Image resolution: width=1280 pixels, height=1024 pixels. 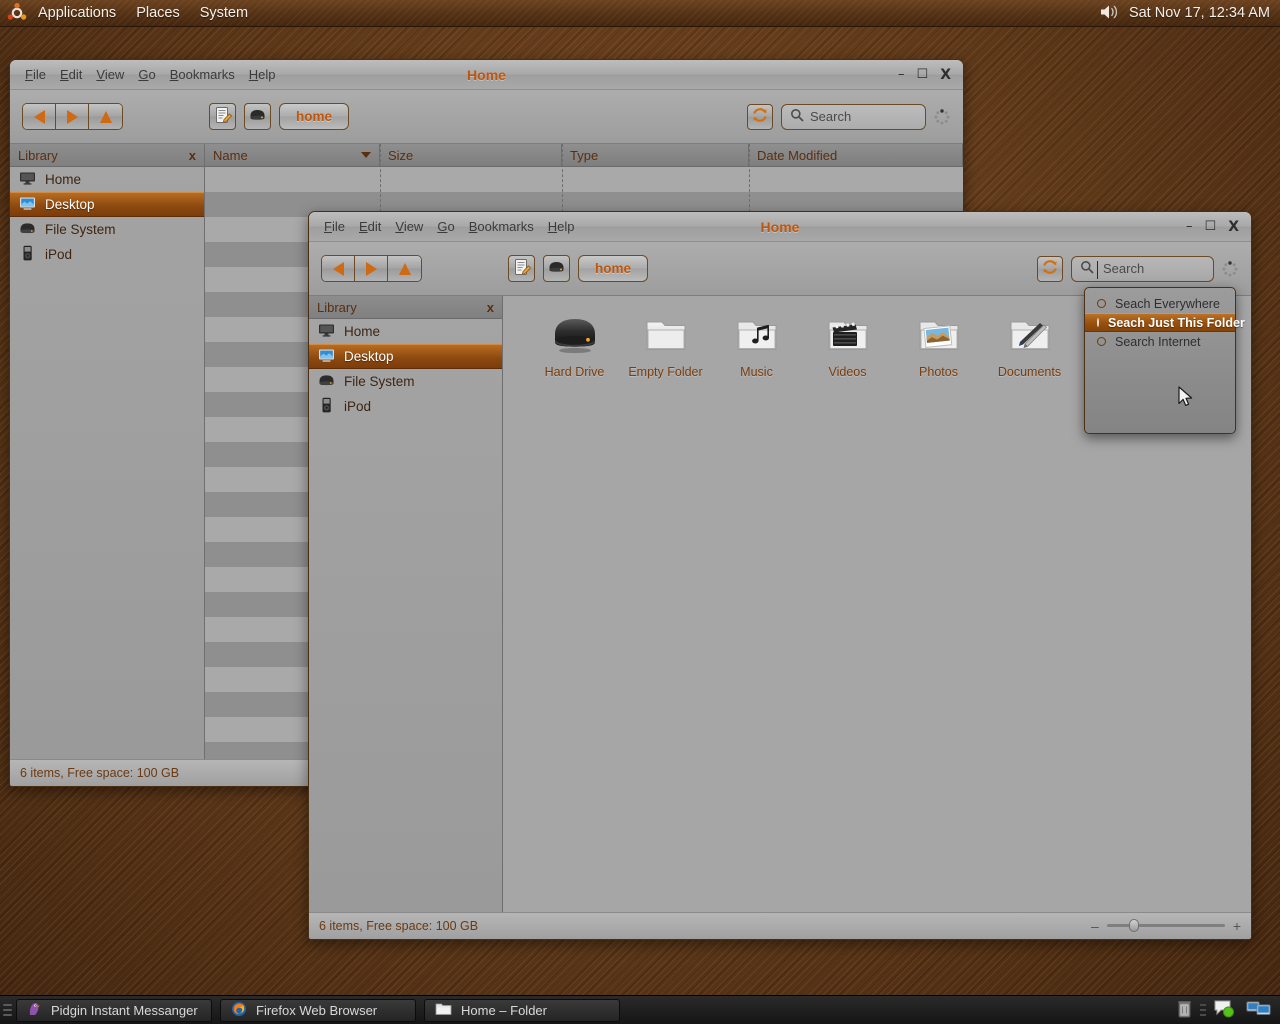 I want to click on table-row, so click(x=584, y=179).